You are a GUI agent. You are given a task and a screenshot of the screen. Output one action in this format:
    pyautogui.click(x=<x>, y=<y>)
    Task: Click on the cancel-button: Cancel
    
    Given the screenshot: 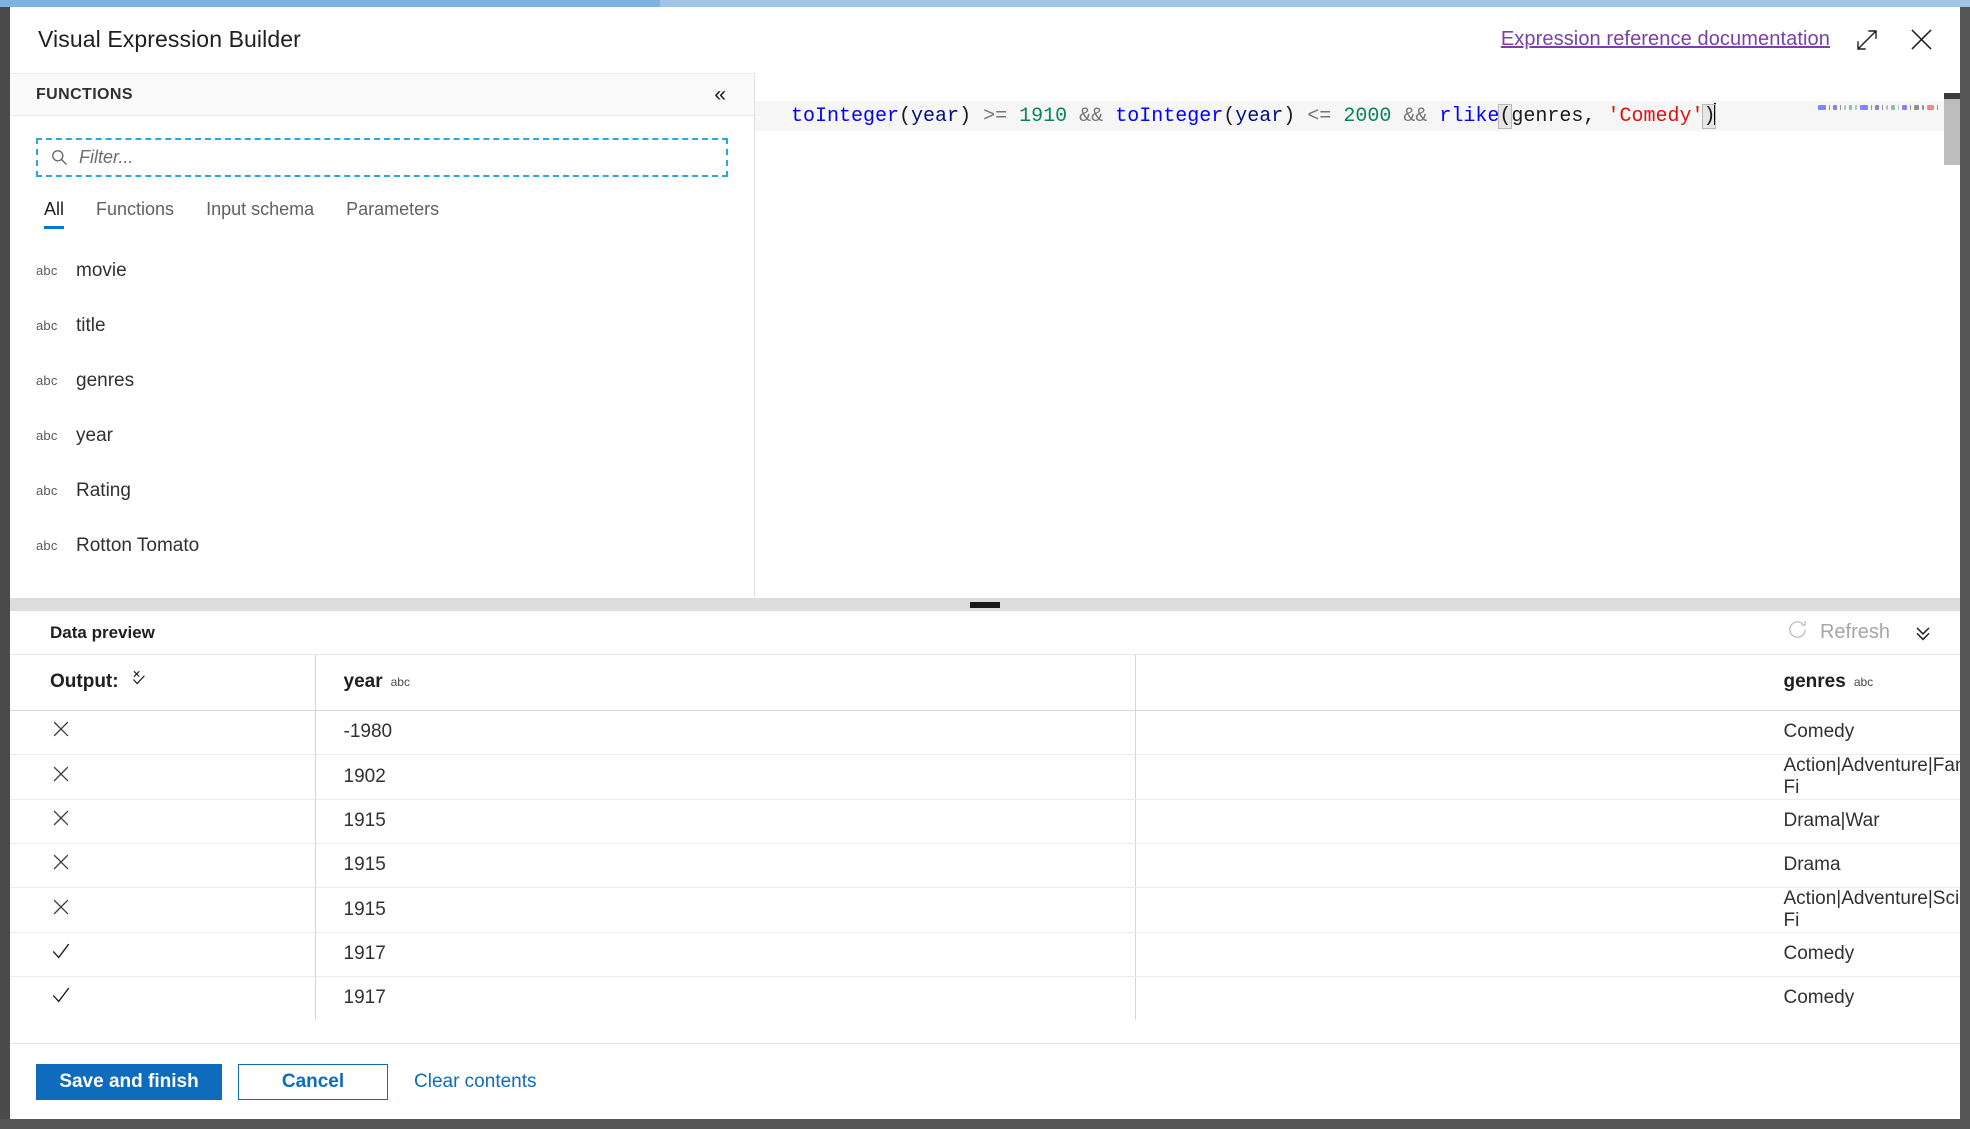 What is the action you would take?
    pyautogui.click(x=313, y=1081)
    